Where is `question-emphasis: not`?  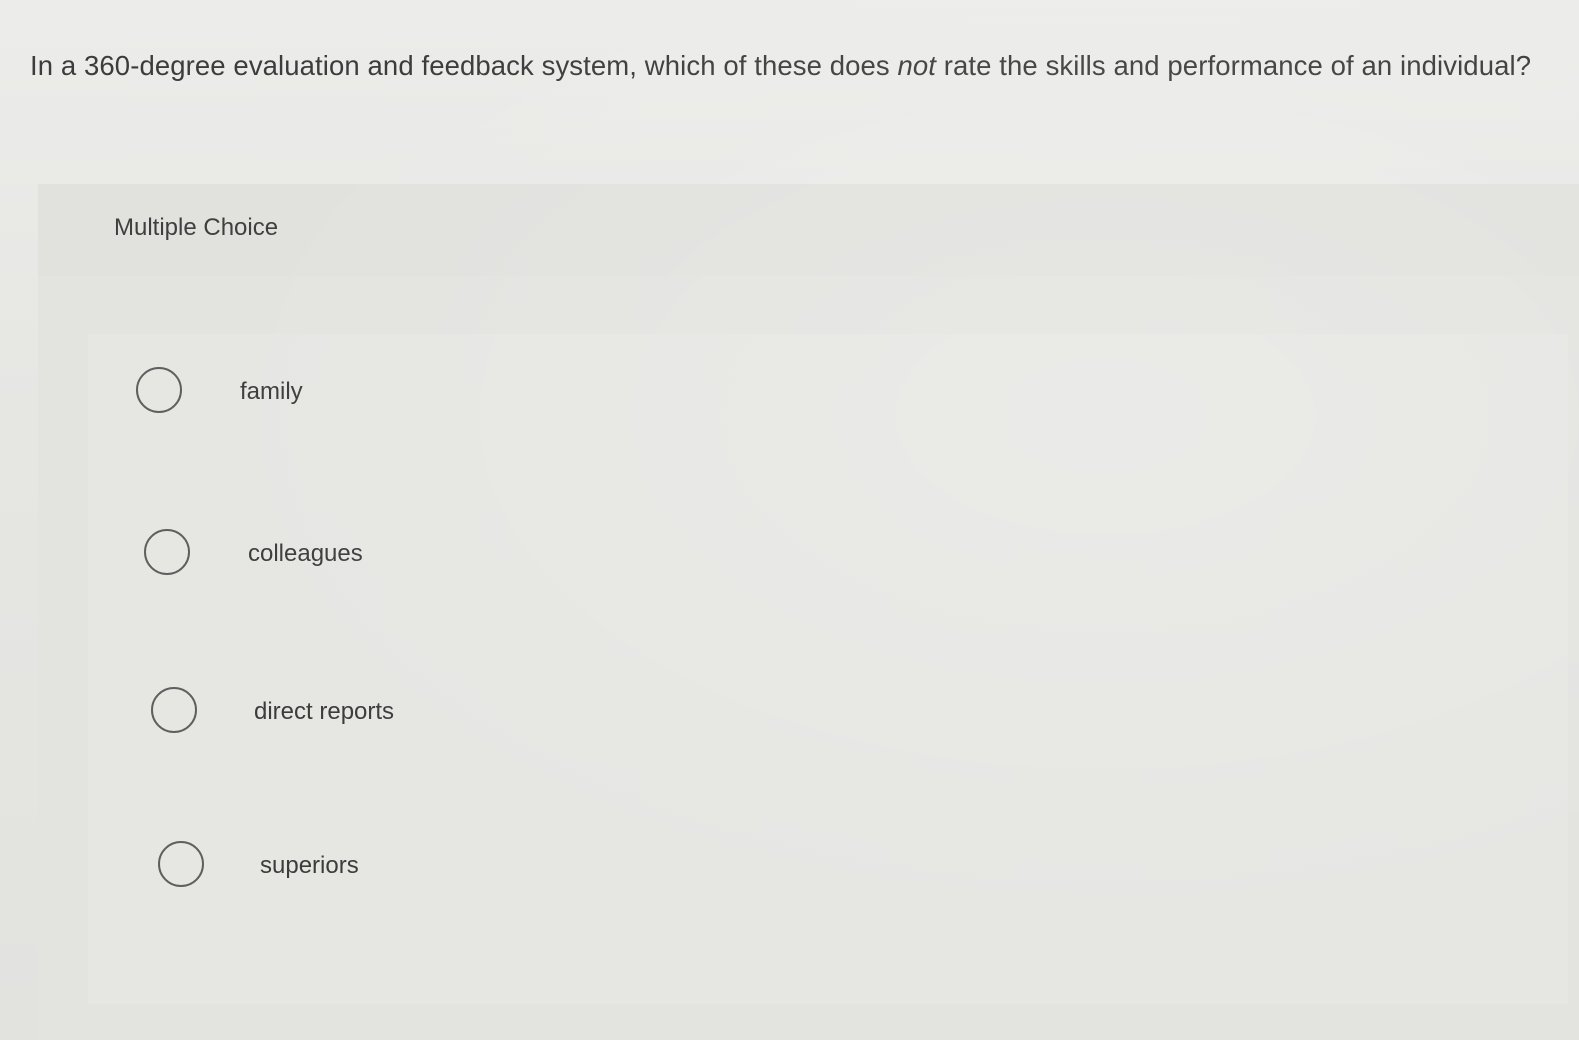 question-emphasis: not is located at coordinates (917, 65).